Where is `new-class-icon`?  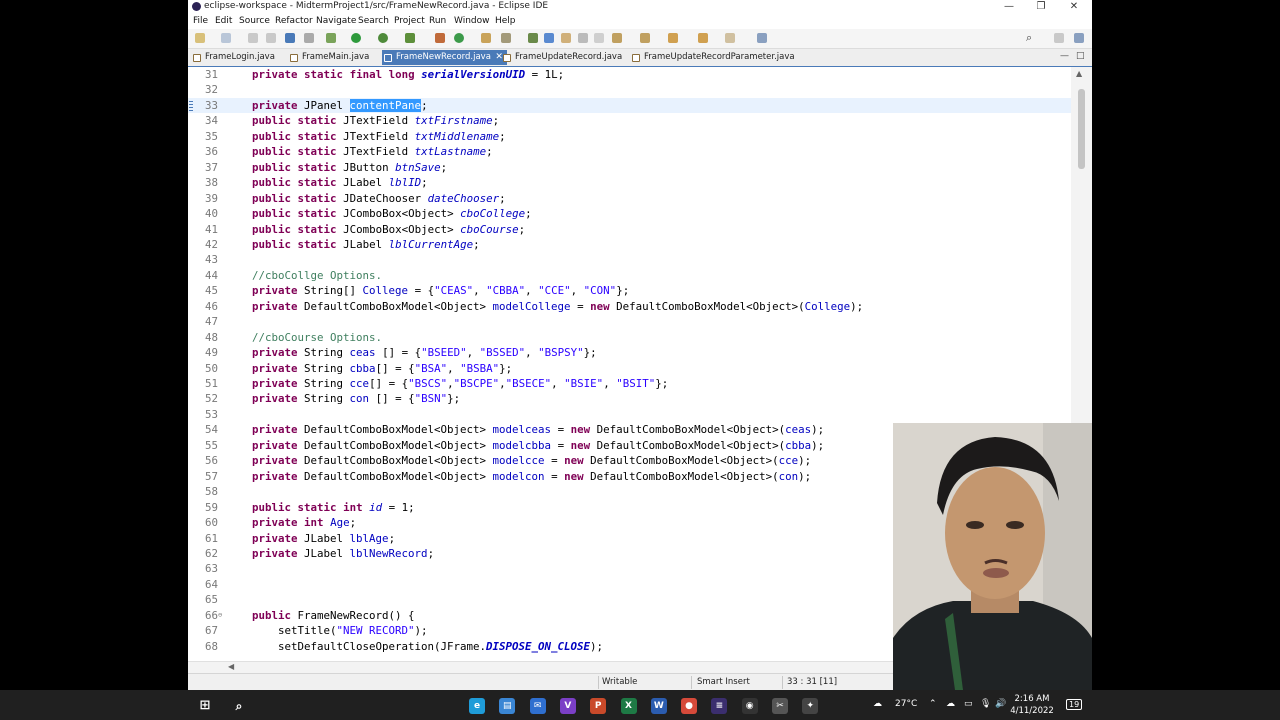 new-class-icon is located at coordinates (459, 38).